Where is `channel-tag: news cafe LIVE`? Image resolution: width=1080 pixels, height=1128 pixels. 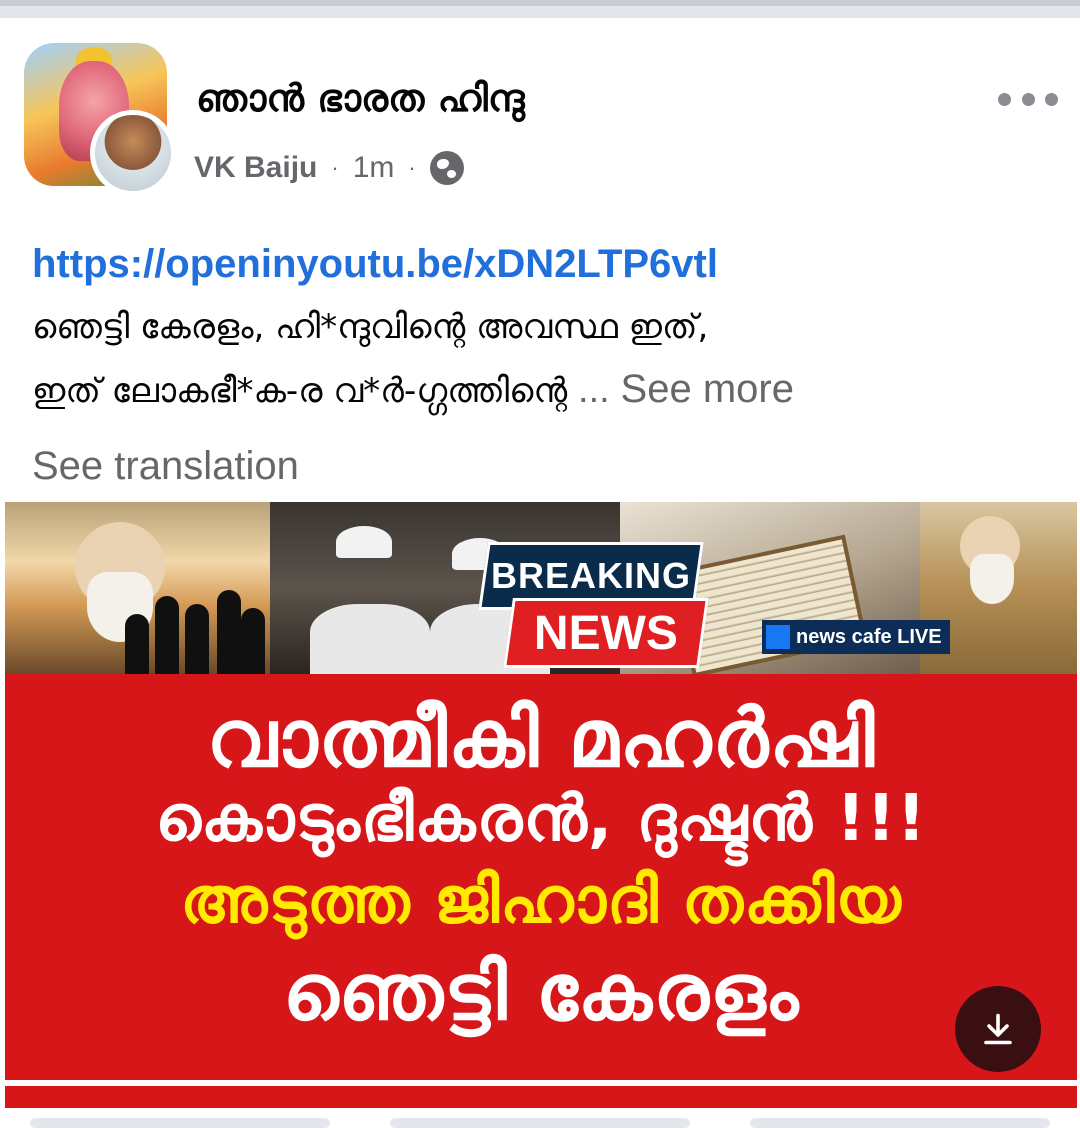 channel-tag: news cafe LIVE is located at coordinates (856, 637).